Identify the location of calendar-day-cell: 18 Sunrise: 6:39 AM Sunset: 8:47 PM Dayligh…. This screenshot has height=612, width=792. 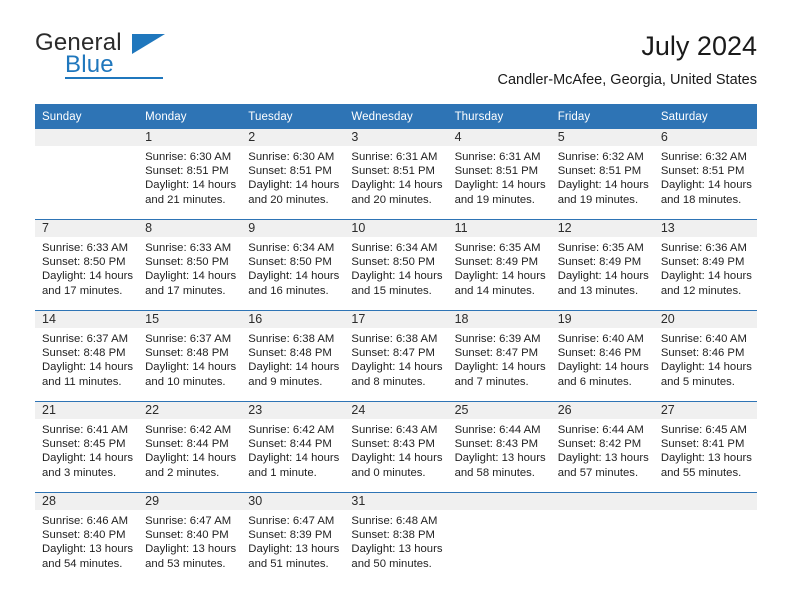
(499, 356).